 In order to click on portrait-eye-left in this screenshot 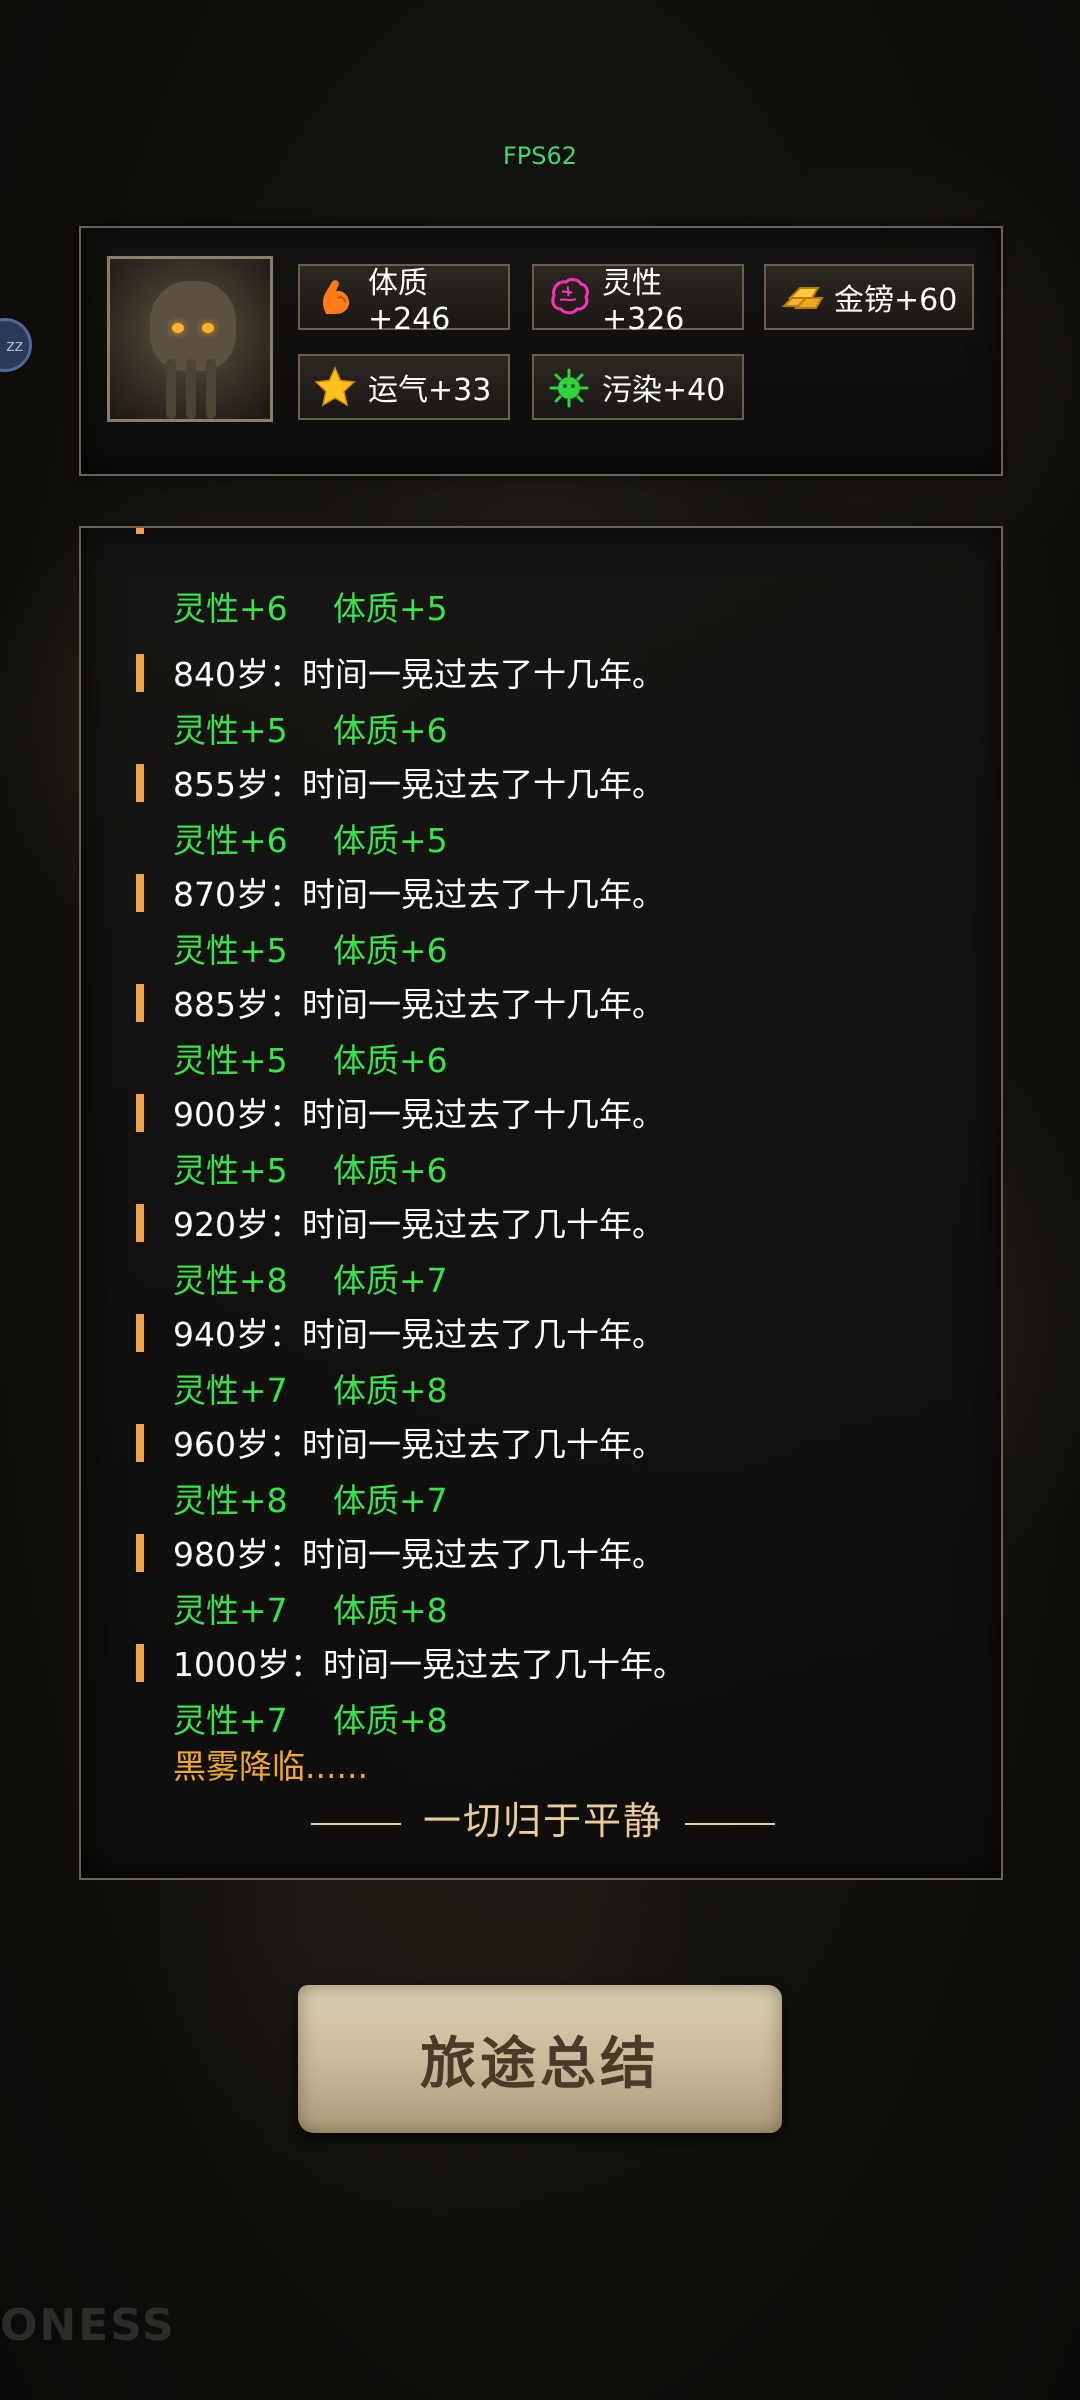, I will do `click(178, 328)`.